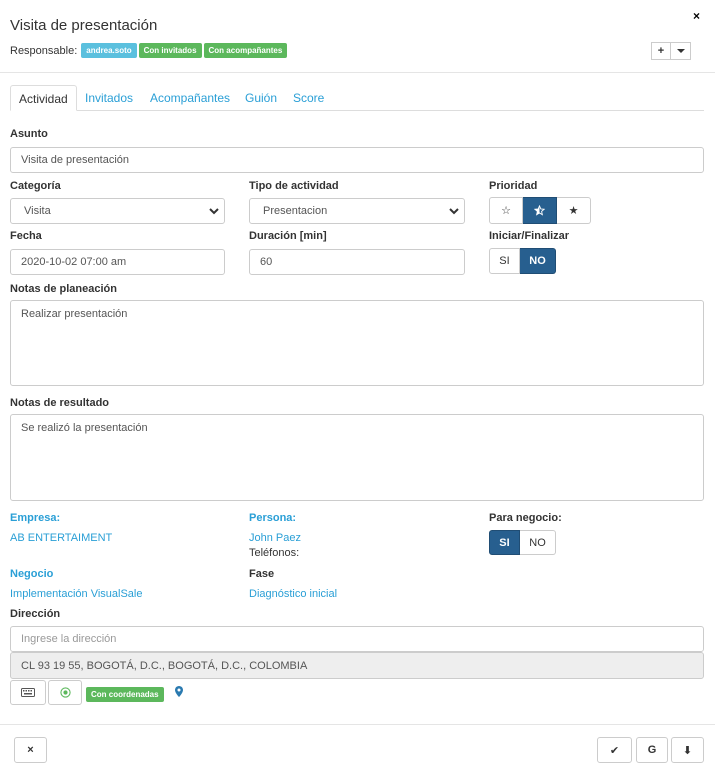  I want to click on negocio-link: Implementación VisualSale, so click(76, 594).